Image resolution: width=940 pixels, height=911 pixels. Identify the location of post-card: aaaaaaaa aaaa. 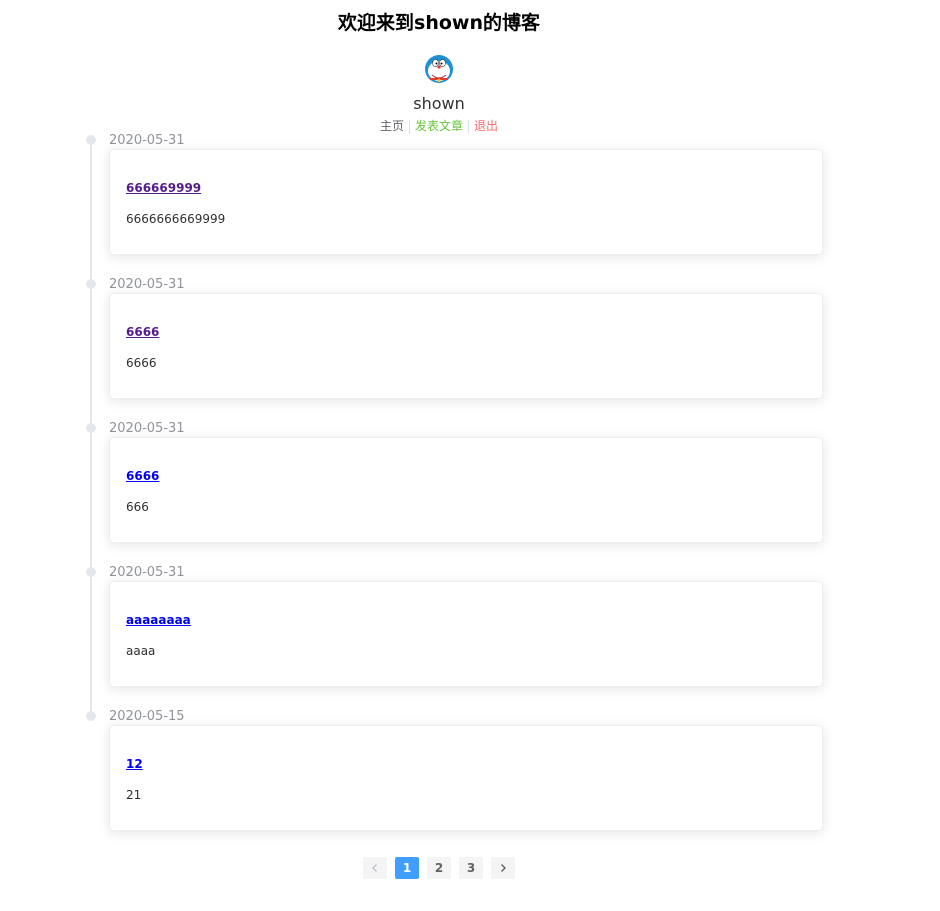
(466, 634).